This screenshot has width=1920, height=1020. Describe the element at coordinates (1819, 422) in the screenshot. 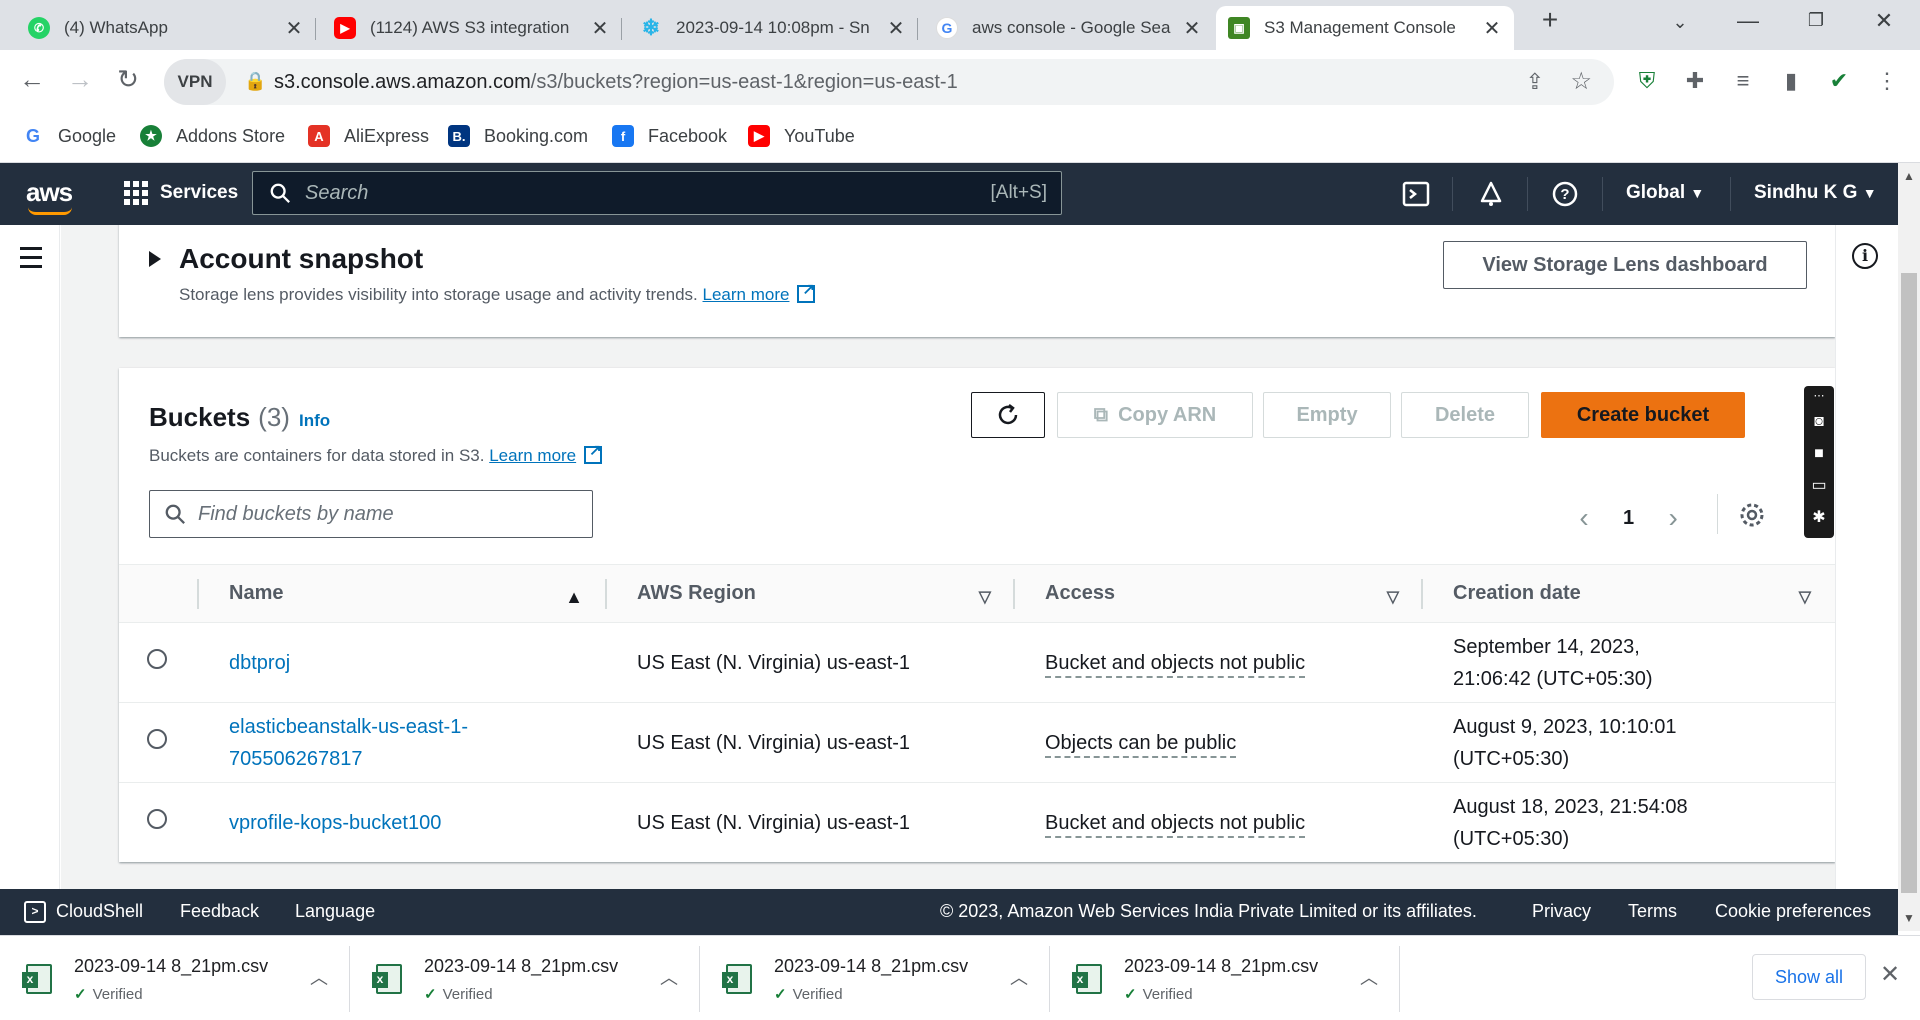

I see `camera-icon: ◙` at that location.